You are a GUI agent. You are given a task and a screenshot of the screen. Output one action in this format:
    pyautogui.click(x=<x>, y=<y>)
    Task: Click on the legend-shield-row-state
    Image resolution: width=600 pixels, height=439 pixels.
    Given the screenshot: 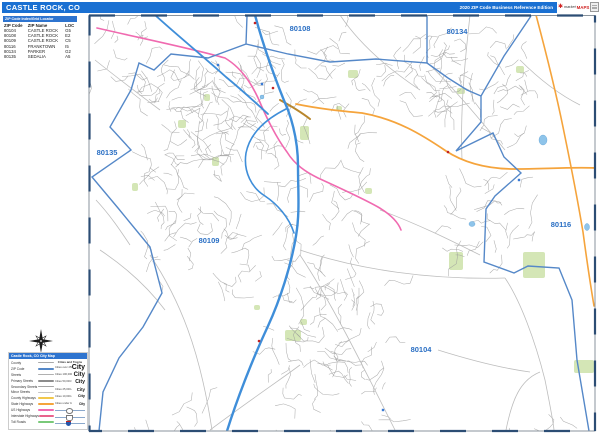 What is the action you would take?
    pyautogui.click(x=70, y=410)
    